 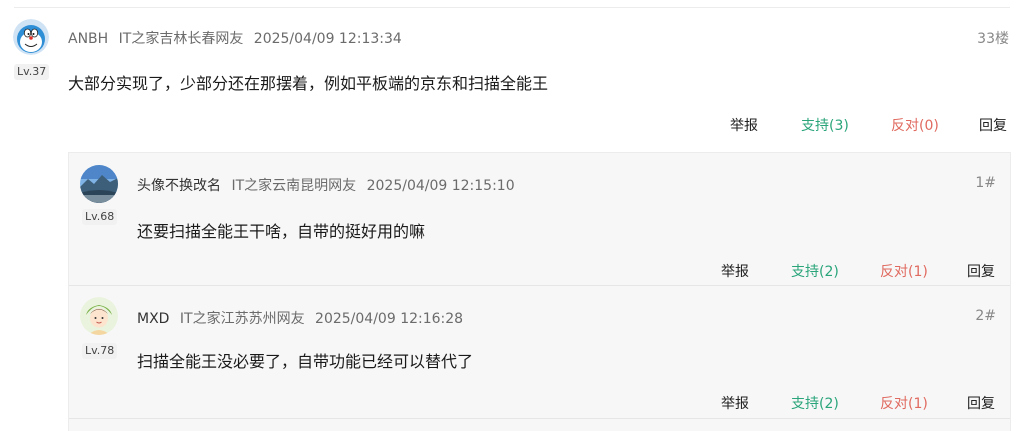 What do you see at coordinates (915, 125) in the screenshot?
I see `oppose-button: 反对(0)` at bounding box center [915, 125].